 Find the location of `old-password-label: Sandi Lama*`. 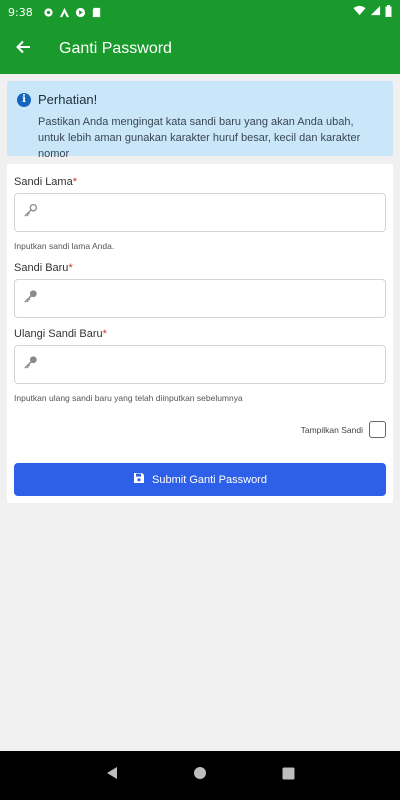

old-password-label: Sandi Lama* is located at coordinates (45, 182).